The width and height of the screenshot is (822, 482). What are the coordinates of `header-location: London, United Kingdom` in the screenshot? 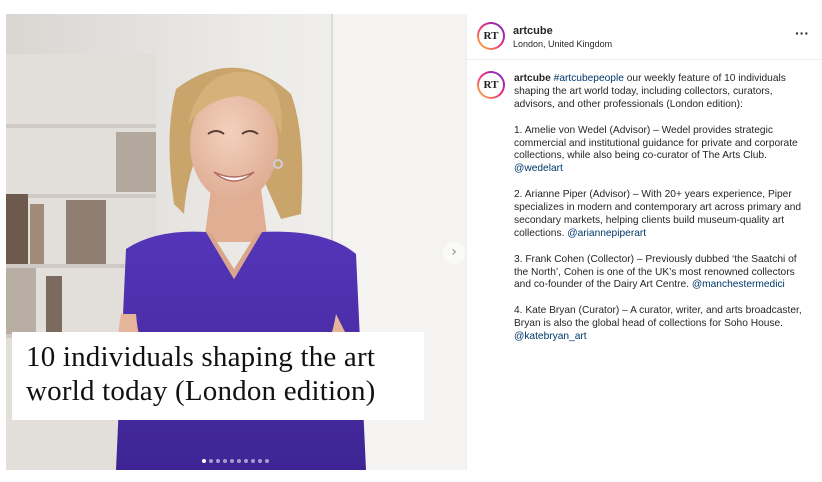 It's located at (562, 44).